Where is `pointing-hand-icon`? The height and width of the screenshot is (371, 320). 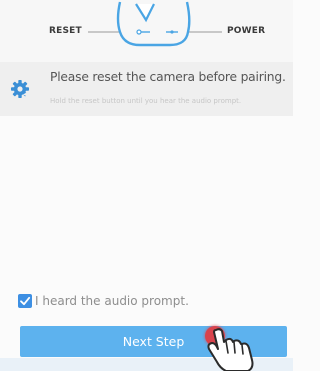 pointing-hand-icon is located at coordinates (230, 349).